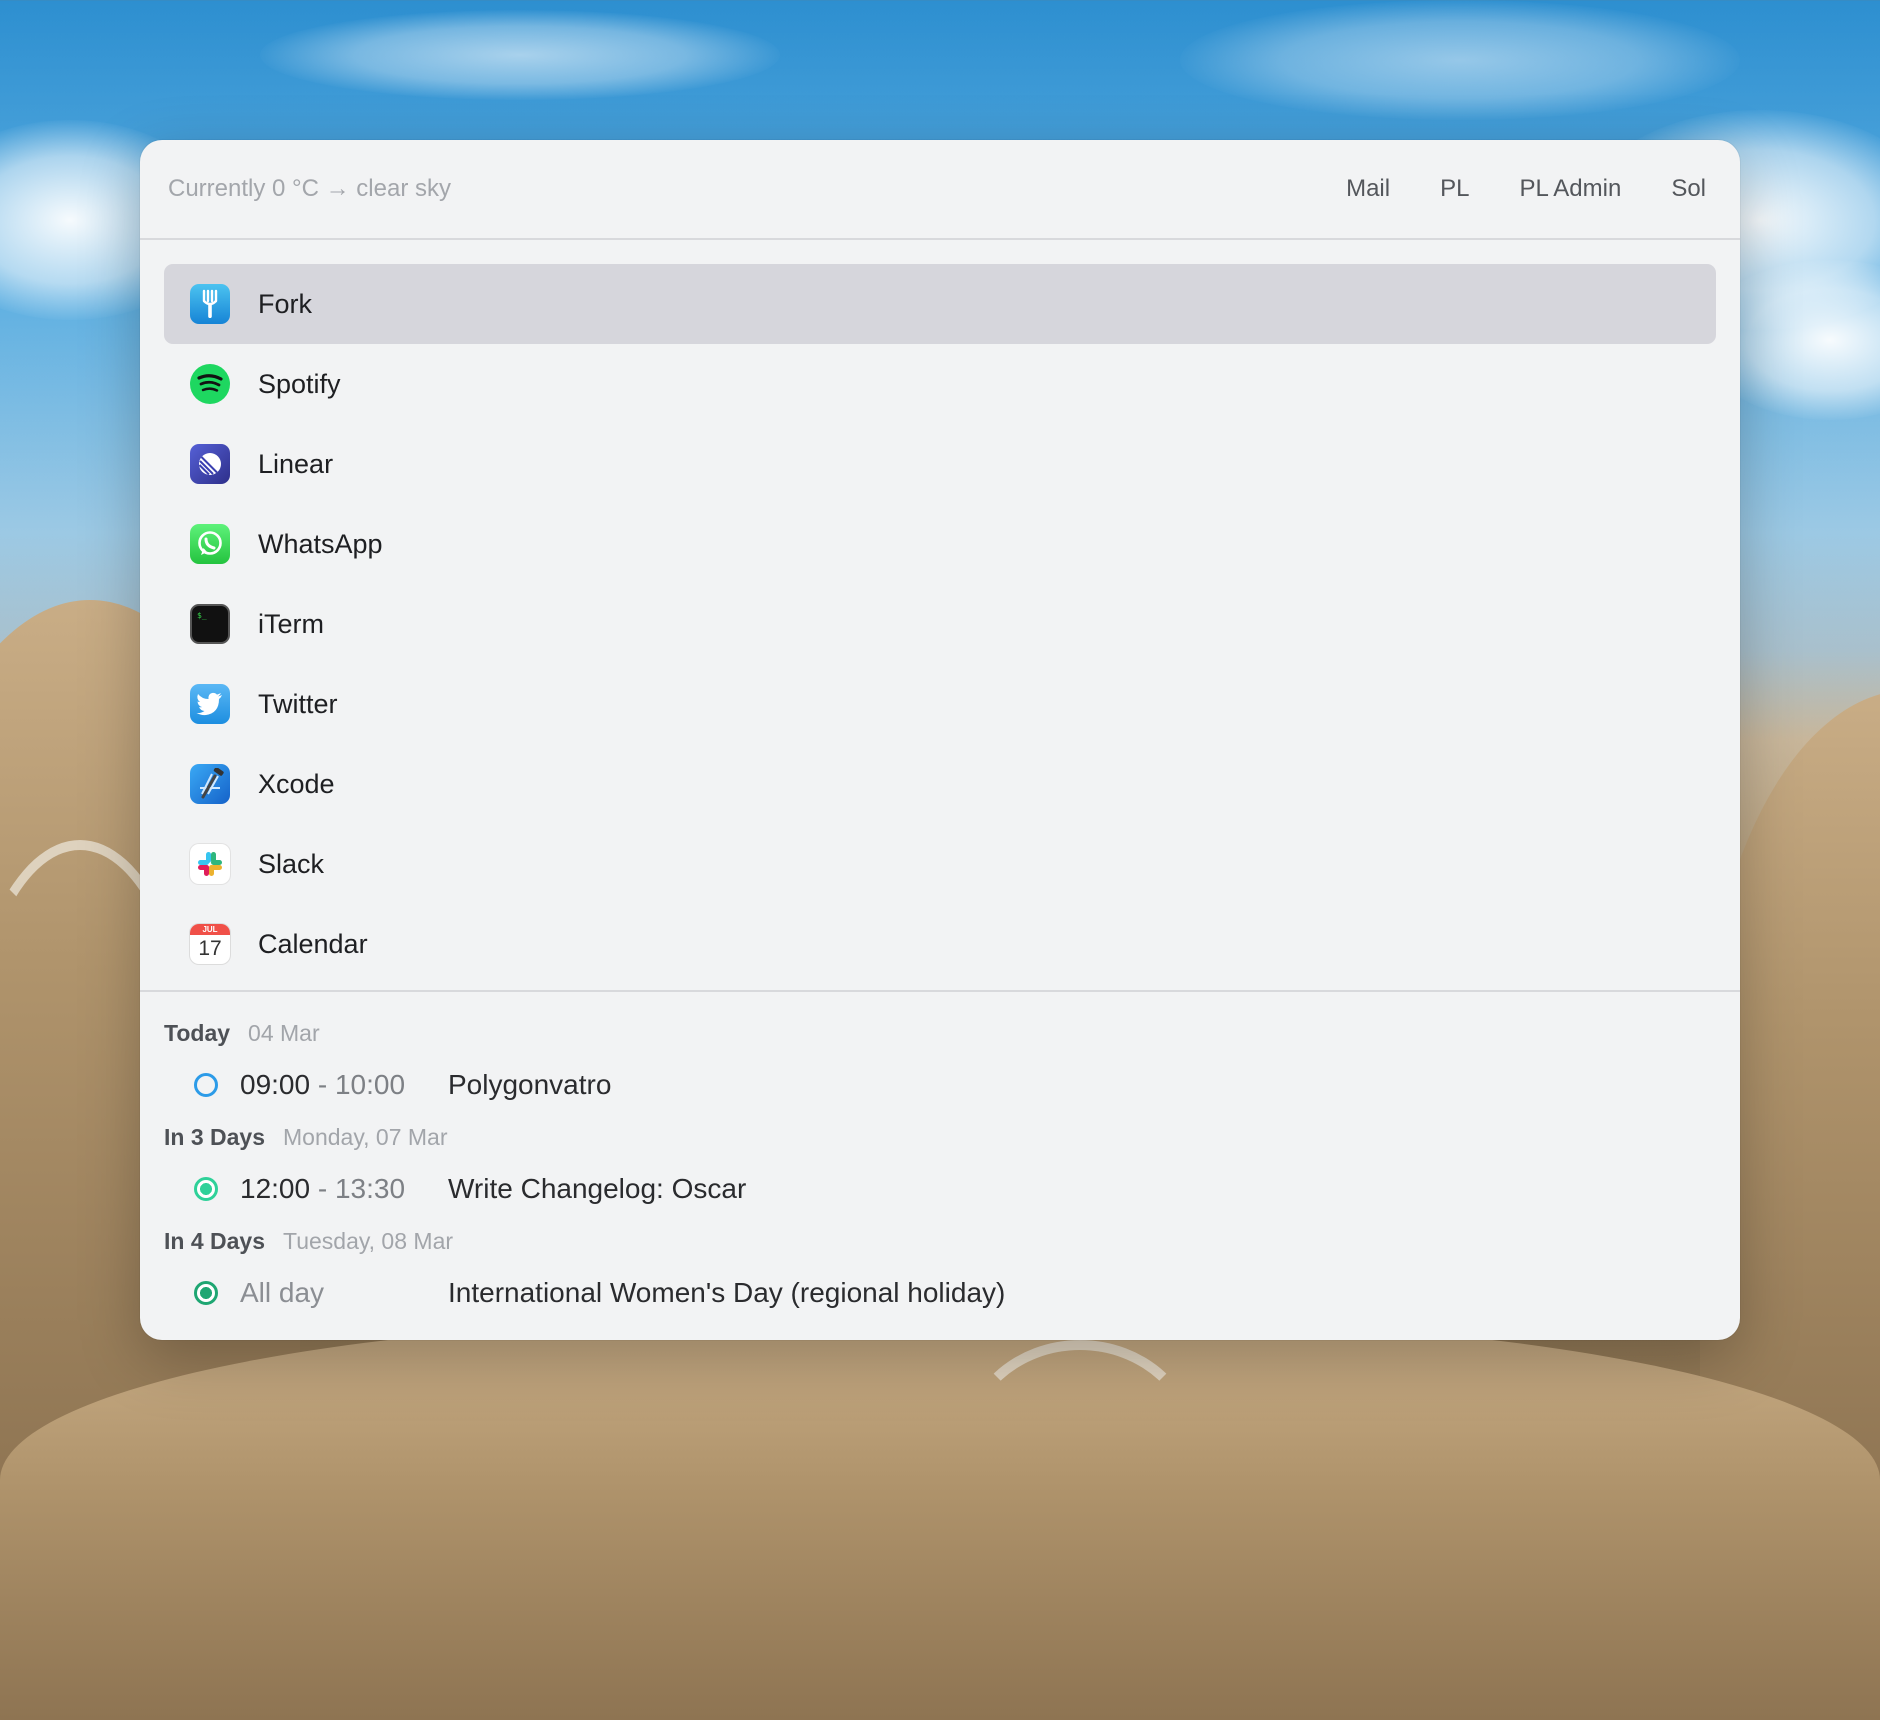  What do you see at coordinates (370, 1084) in the screenshot?
I see `event-end: 10:00` at bounding box center [370, 1084].